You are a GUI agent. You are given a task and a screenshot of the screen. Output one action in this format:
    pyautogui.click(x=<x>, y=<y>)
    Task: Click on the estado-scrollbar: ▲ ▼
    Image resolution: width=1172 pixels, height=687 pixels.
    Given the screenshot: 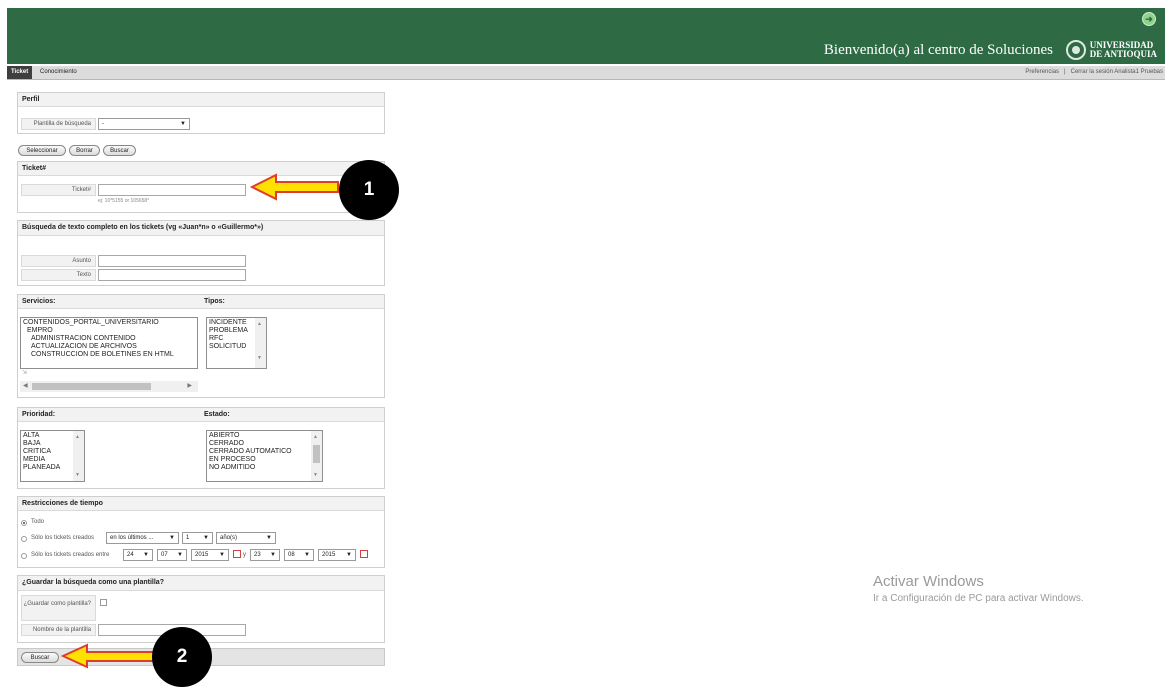 What is the action you would take?
    pyautogui.click(x=316, y=456)
    